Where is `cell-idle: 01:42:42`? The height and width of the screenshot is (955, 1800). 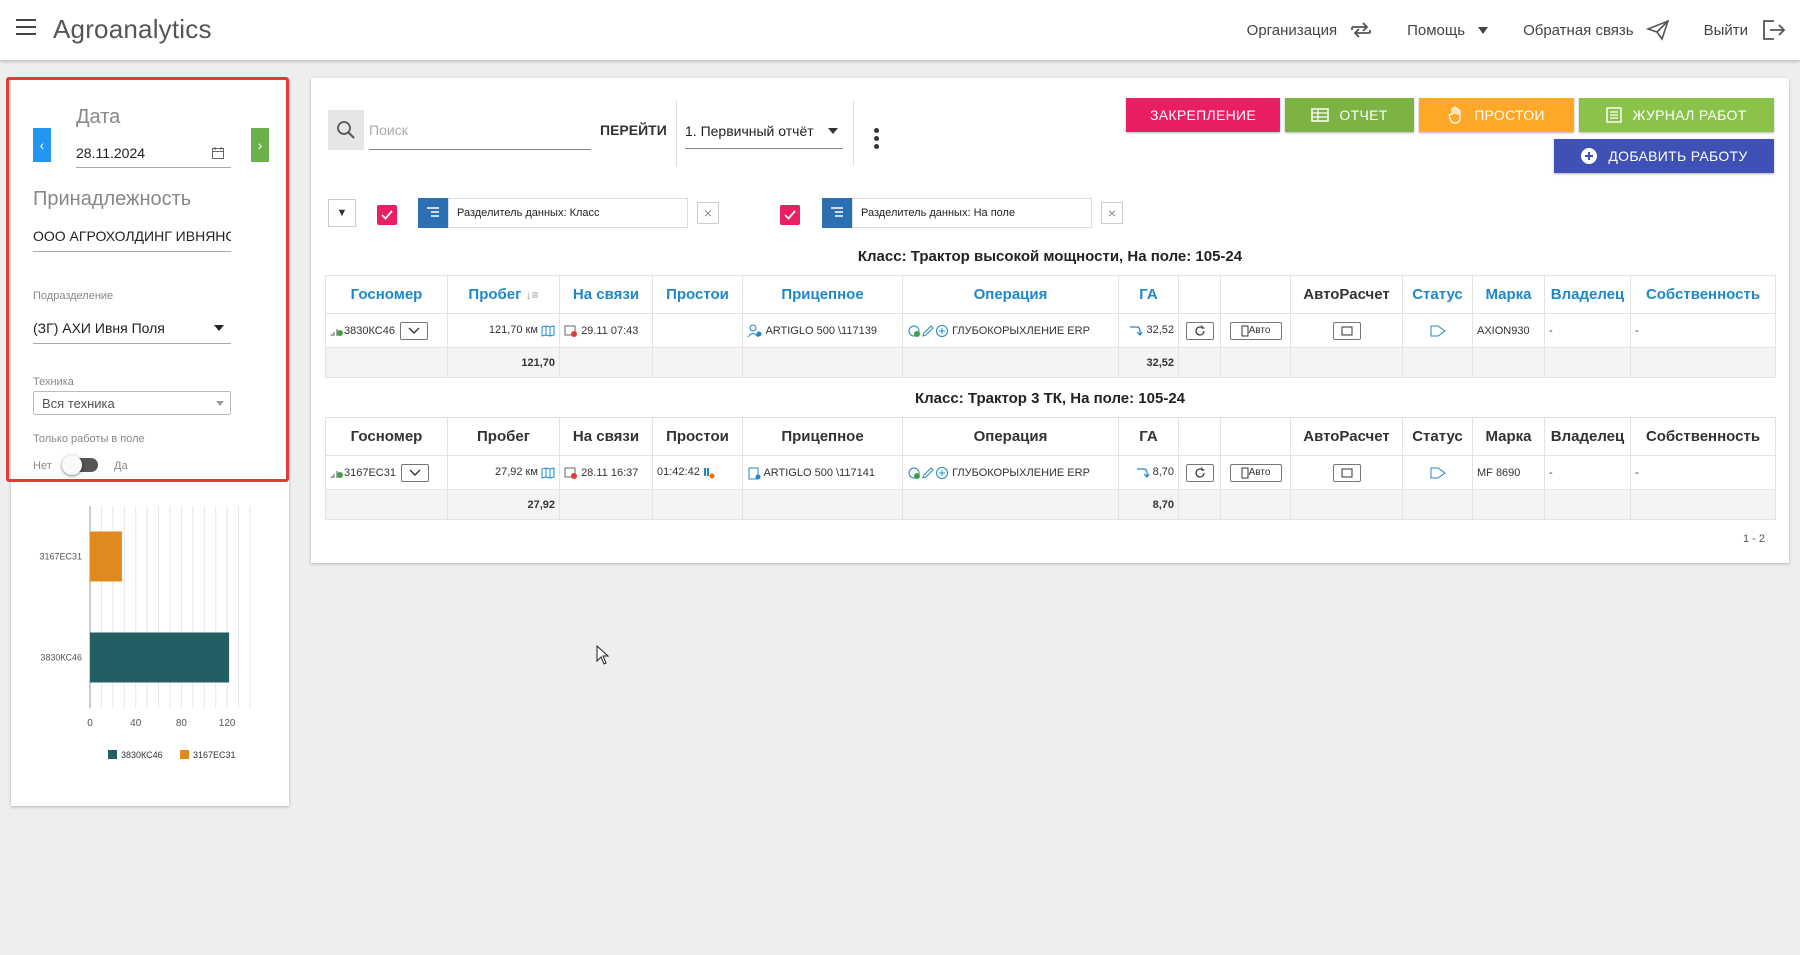 cell-idle: 01:42:42 is located at coordinates (697, 472).